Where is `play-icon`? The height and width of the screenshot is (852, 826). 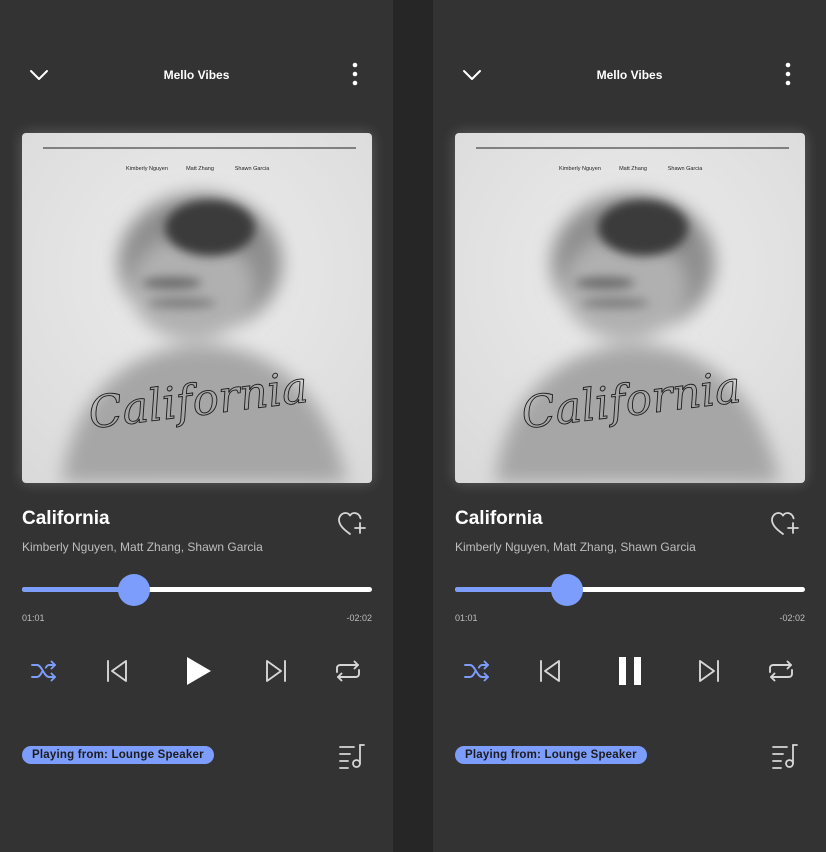
play-icon is located at coordinates (199, 671).